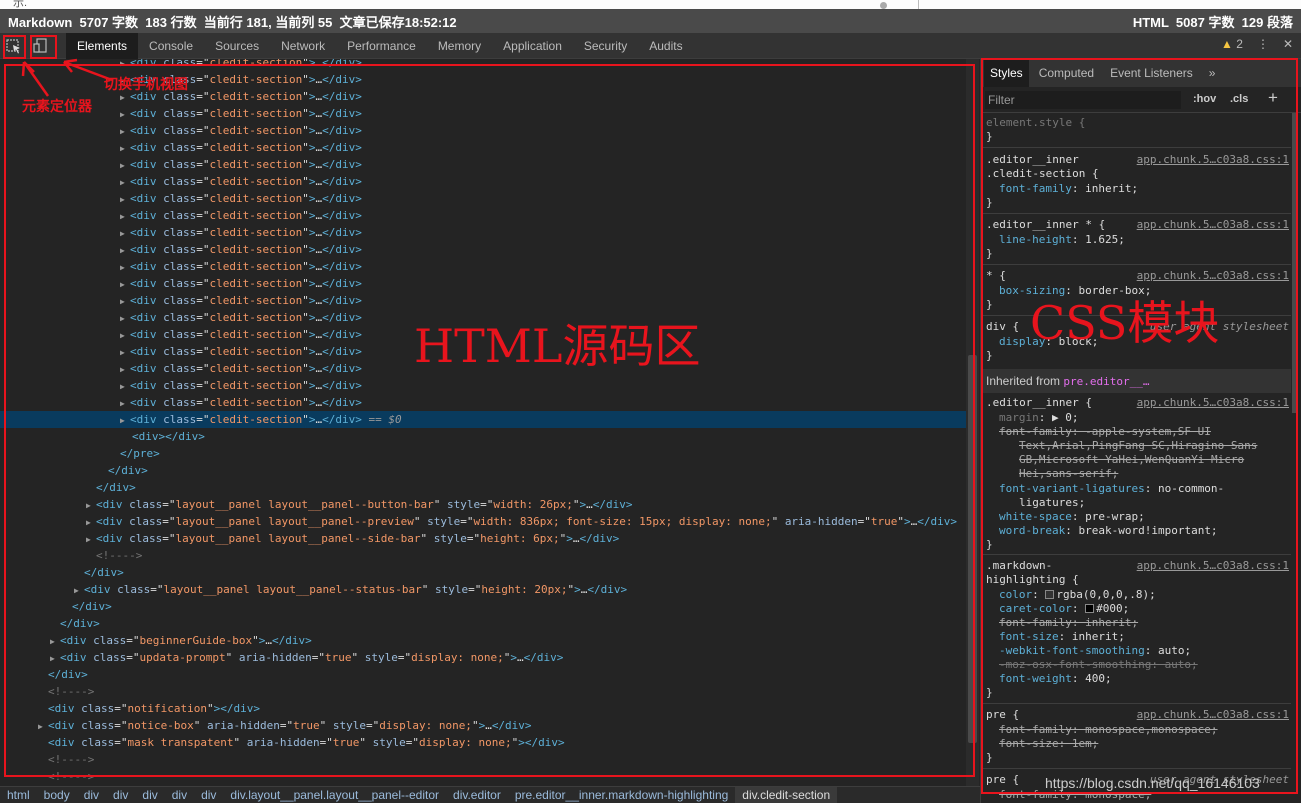  What do you see at coordinates (57, 795) in the screenshot?
I see `breadcrumb-item: body` at bounding box center [57, 795].